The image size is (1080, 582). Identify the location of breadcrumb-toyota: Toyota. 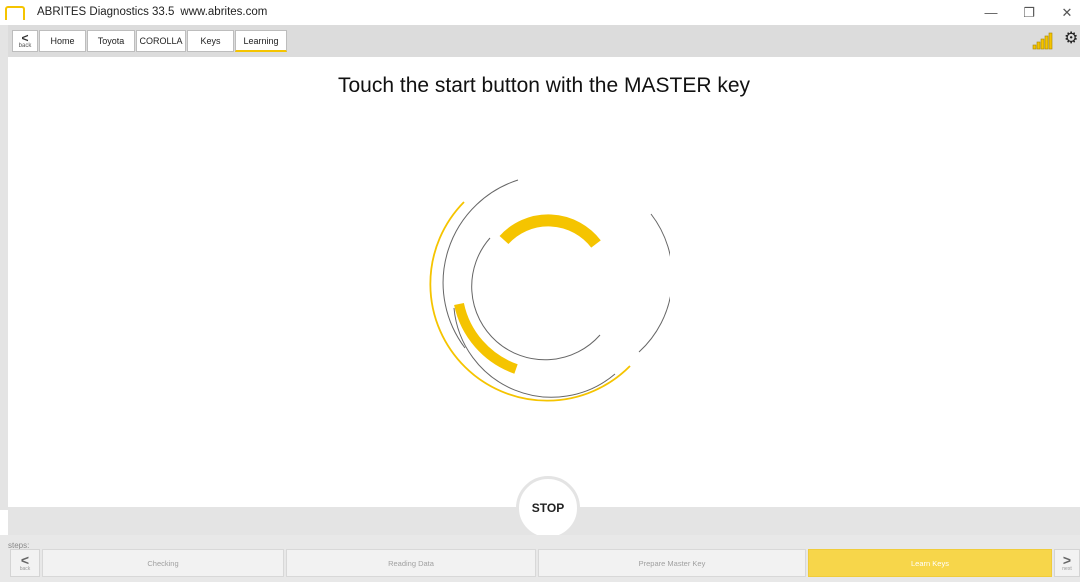
(111, 41).